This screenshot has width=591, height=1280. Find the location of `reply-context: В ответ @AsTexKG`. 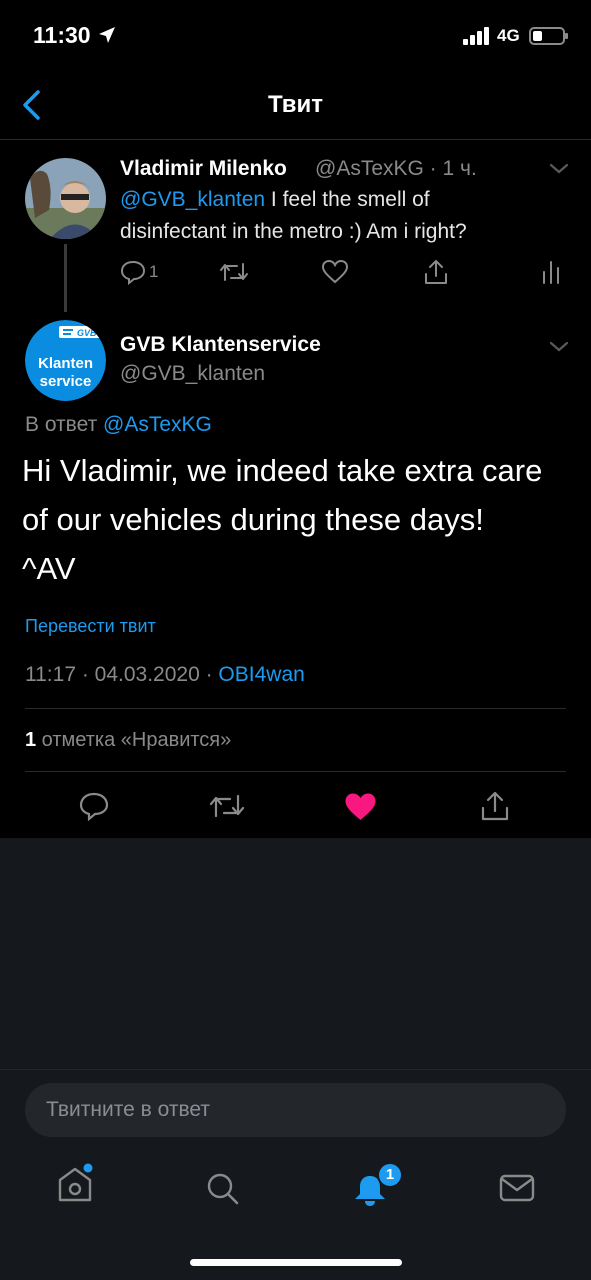

reply-context: В ответ @AsTexKG is located at coordinates (118, 425).